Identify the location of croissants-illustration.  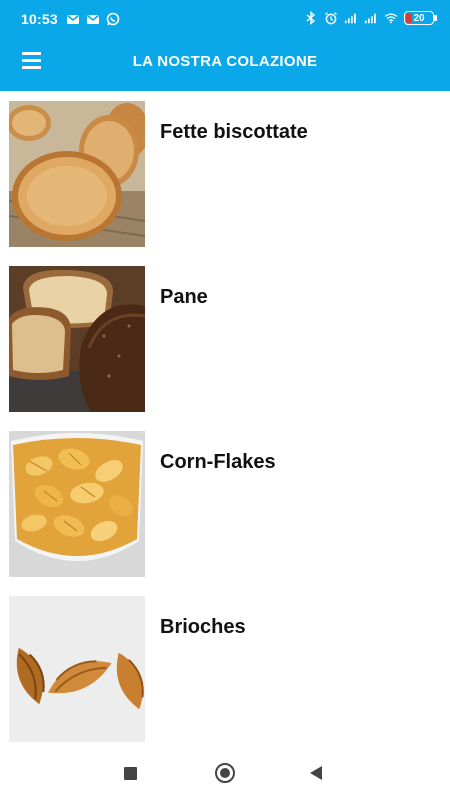
(77, 669).